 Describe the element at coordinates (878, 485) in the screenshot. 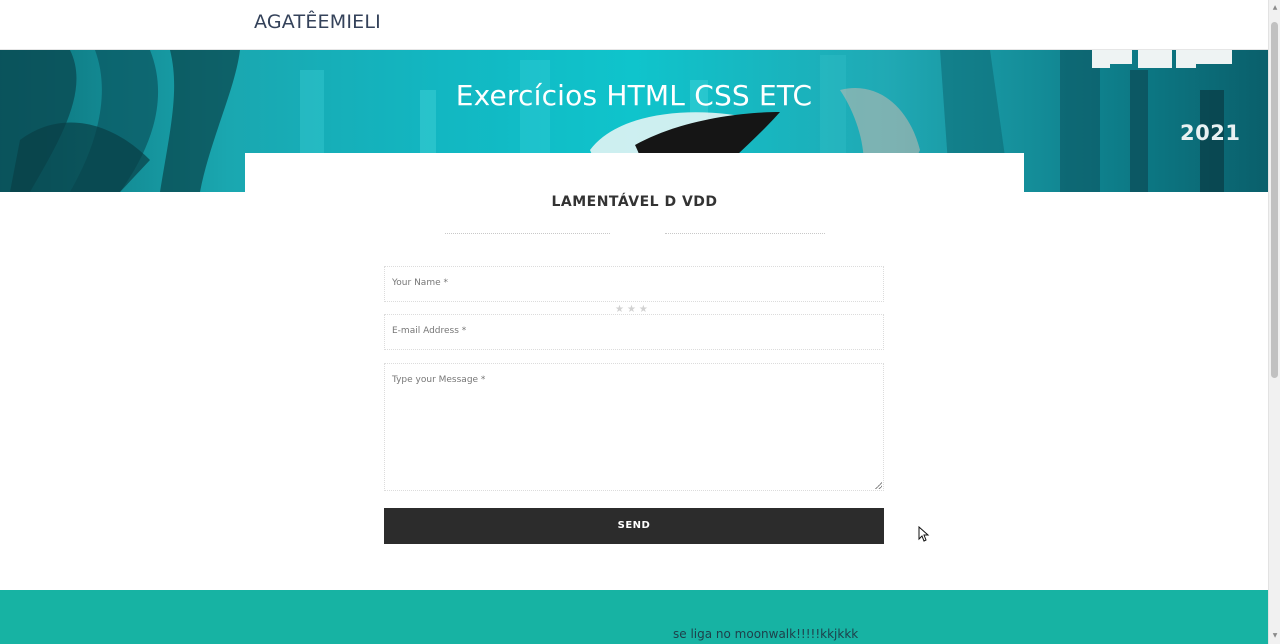

I see `resize-grip-icon` at that location.